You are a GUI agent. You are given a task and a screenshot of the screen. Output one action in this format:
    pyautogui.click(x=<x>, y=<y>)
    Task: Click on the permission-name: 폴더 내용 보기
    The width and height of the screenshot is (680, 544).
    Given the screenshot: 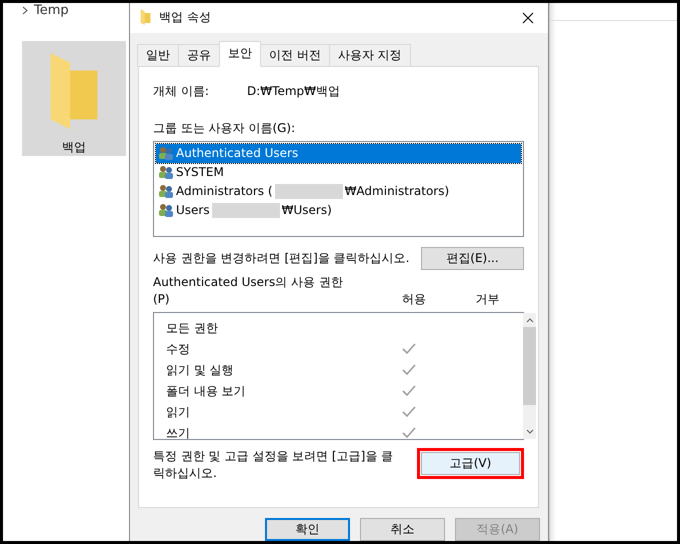 What is the action you would take?
    pyautogui.click(x=206, y=391)
    